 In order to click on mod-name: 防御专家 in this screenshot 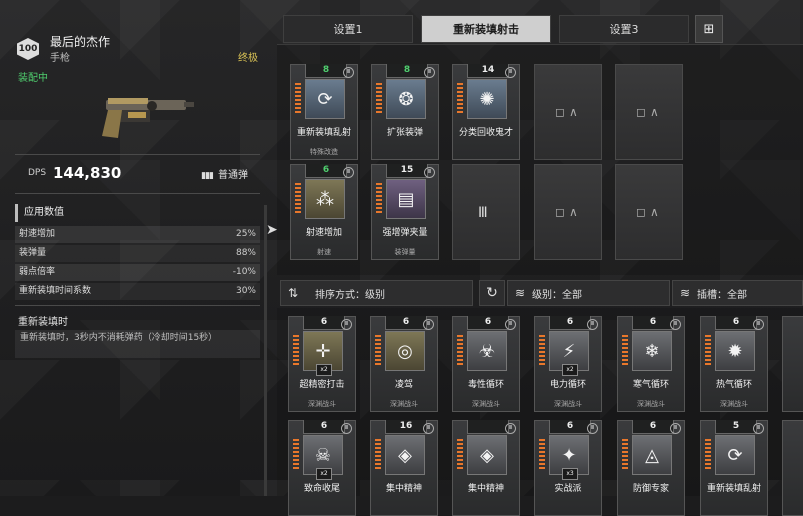, I will do `click(650, 489)`.